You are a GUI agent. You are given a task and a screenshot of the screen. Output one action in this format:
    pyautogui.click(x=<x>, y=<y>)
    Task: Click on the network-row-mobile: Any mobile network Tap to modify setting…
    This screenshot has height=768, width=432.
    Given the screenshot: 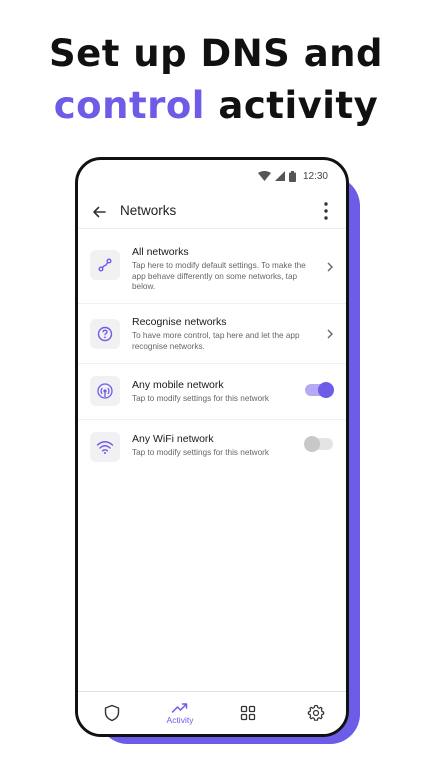 What is the action you would take?
    pyautogui.click(x=212, y=392)
    